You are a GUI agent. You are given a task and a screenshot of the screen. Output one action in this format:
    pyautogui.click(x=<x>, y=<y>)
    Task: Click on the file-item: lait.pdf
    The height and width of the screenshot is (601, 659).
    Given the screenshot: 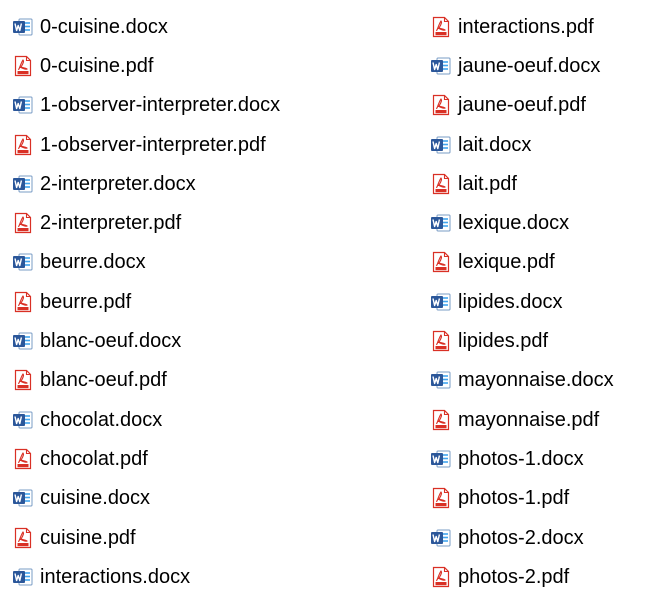 What is the action you would take?
    pyautogui.click(x=522, y=183)
    